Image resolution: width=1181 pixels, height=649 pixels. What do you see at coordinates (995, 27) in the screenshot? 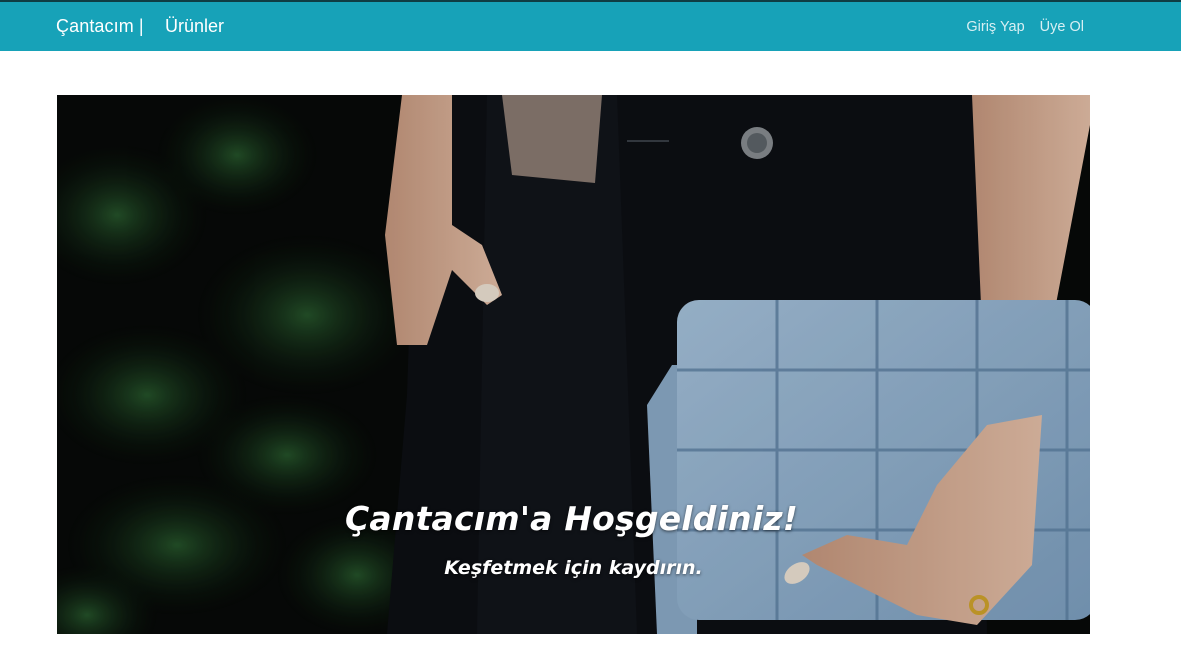
I see `login-link: Giriş Yap` at bounding box center [995, 27].